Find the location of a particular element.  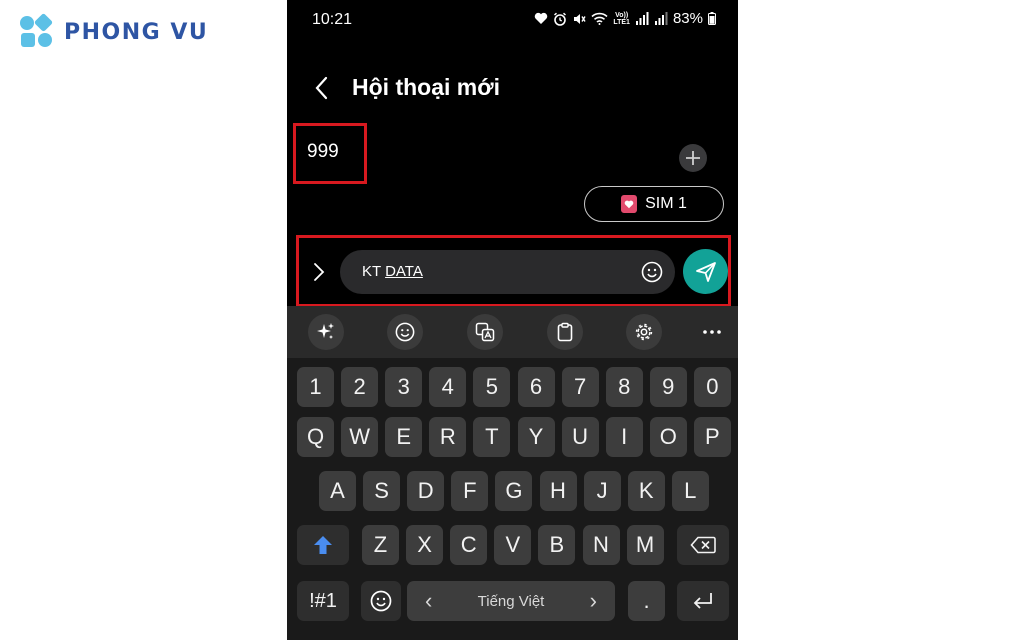

enter-key is located at coordinates (703, 601).